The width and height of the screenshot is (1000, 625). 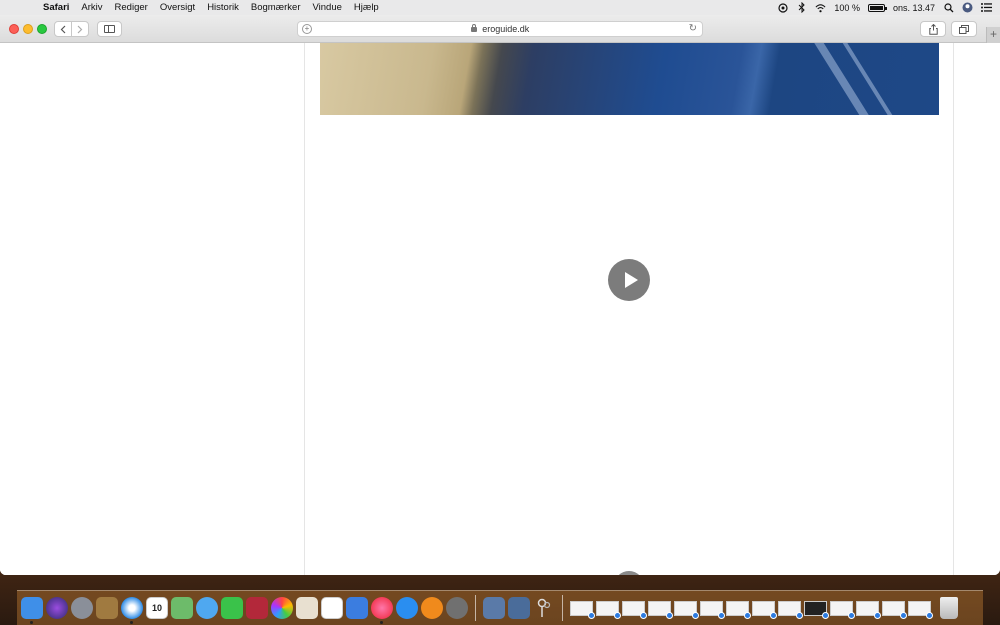 I want to click on menu-bogmaerker: Bogmærker, so click(x=276, y=7).